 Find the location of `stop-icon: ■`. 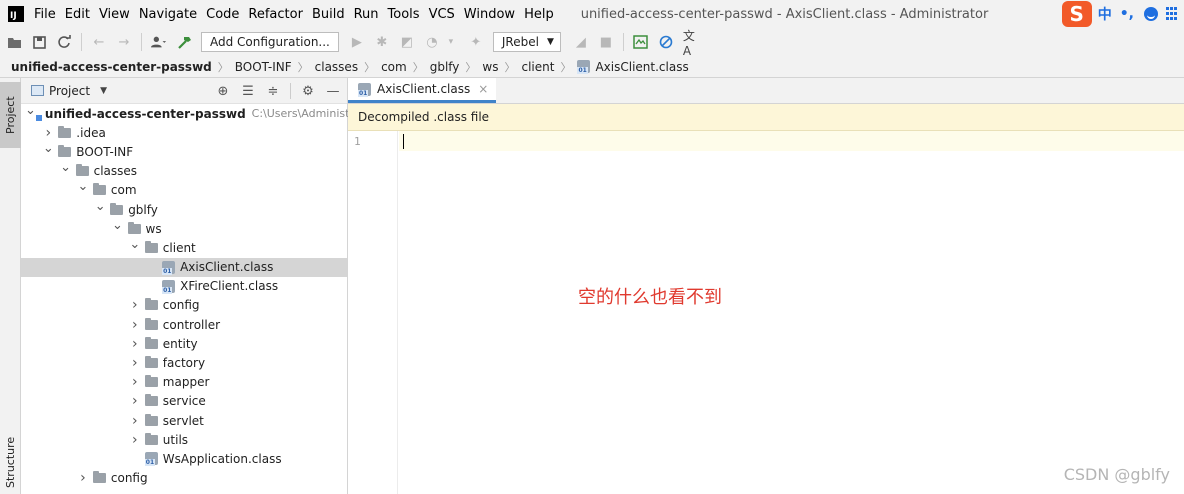

stop-icon: ■ is located at coordinates (606, 42).